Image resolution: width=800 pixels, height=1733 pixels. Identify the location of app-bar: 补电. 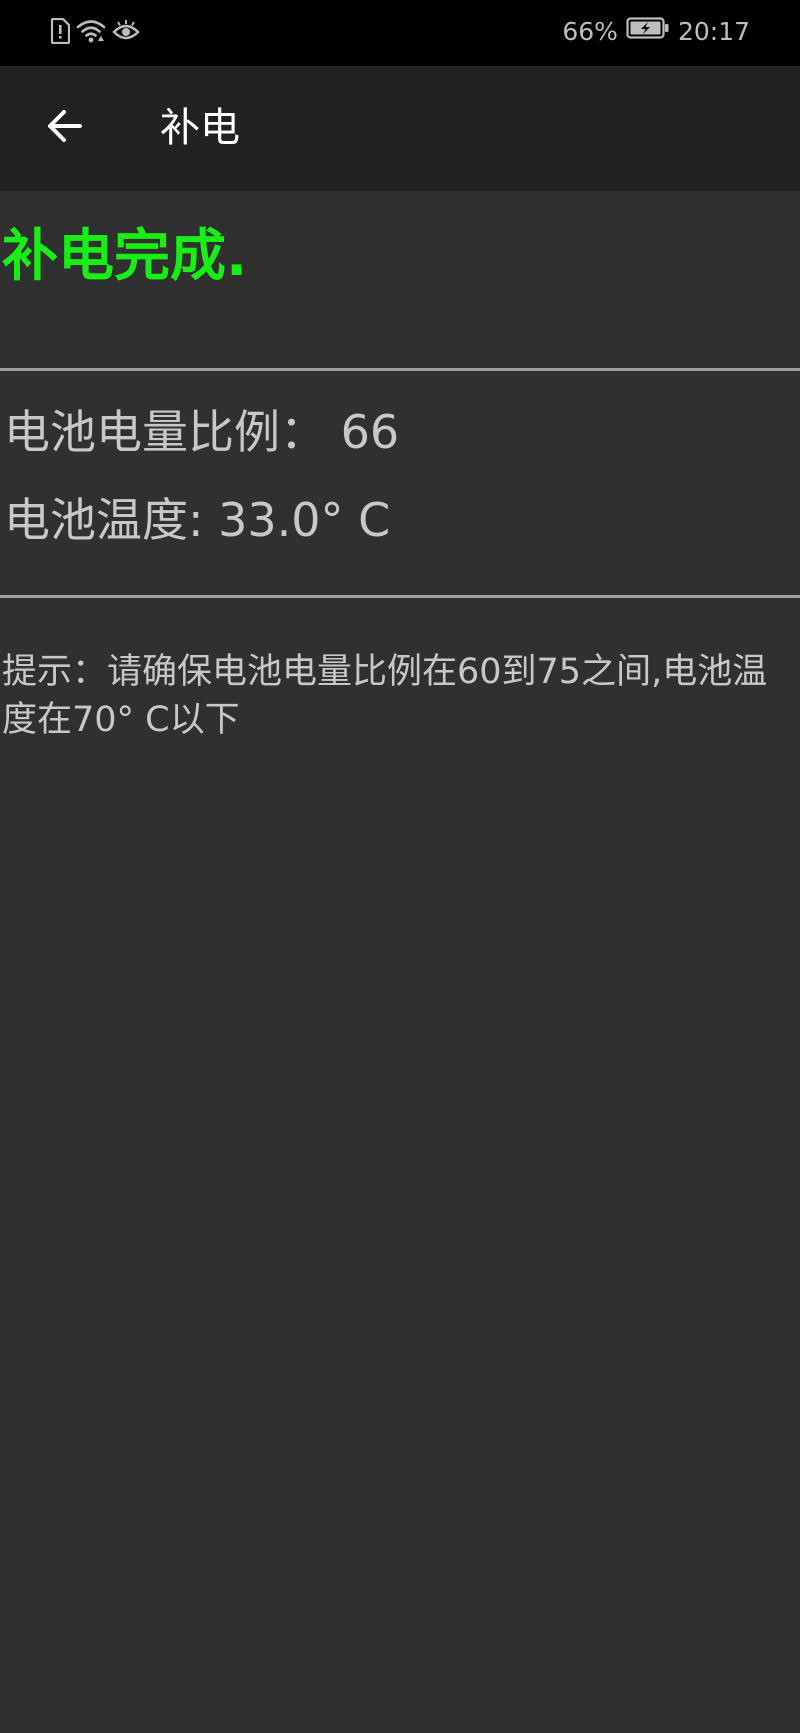
(400, 128).